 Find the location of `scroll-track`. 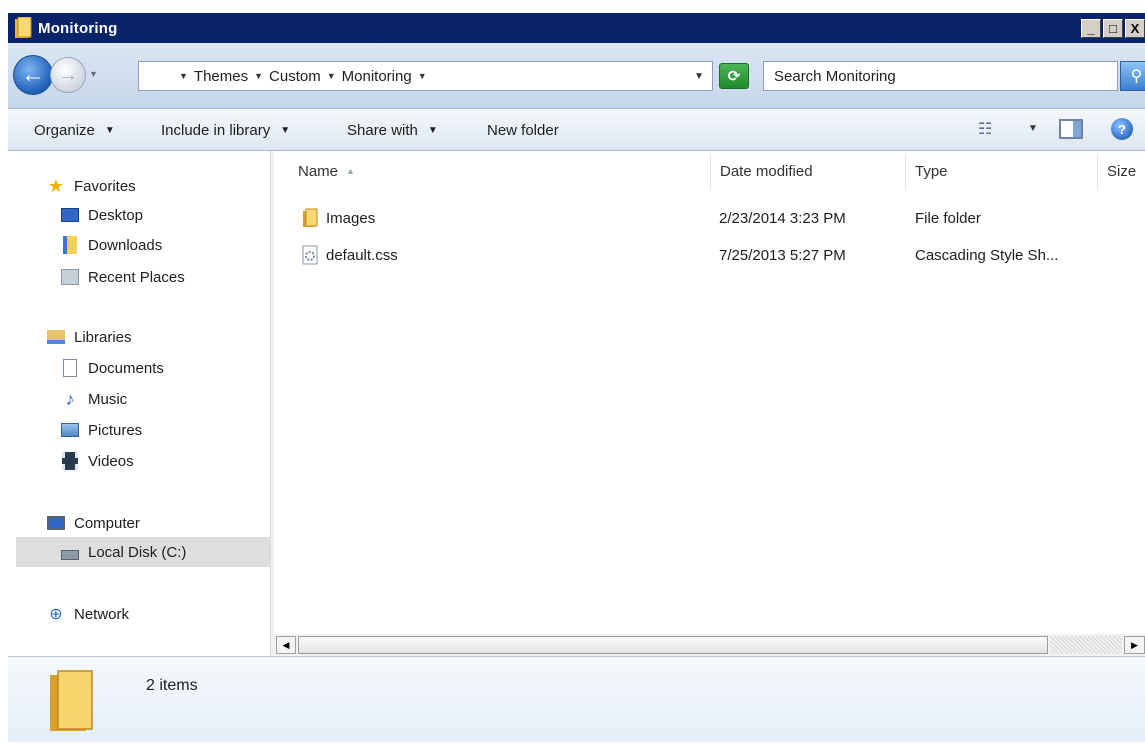

scroll-track is located at coordinates (1086, 645).